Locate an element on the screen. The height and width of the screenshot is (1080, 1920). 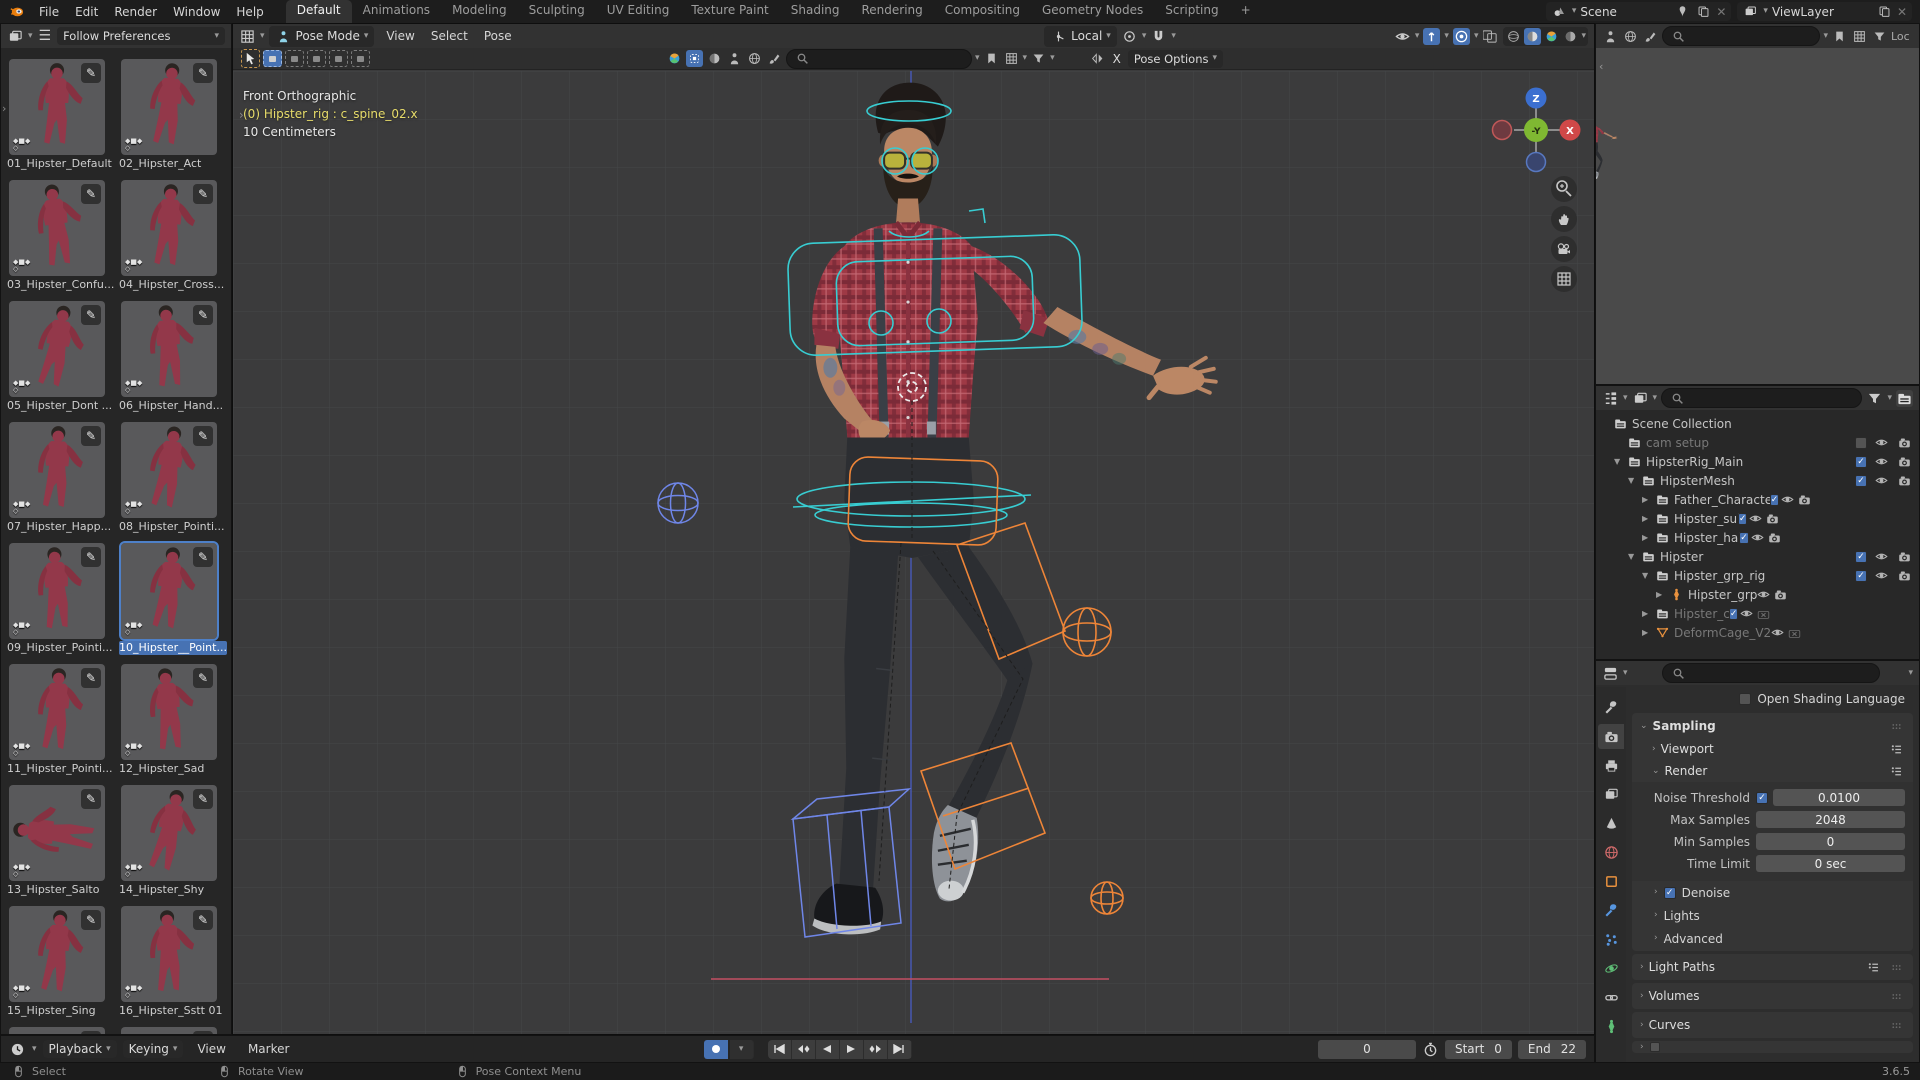
auto-keying-record-button is located at coordinates (715, 1049).